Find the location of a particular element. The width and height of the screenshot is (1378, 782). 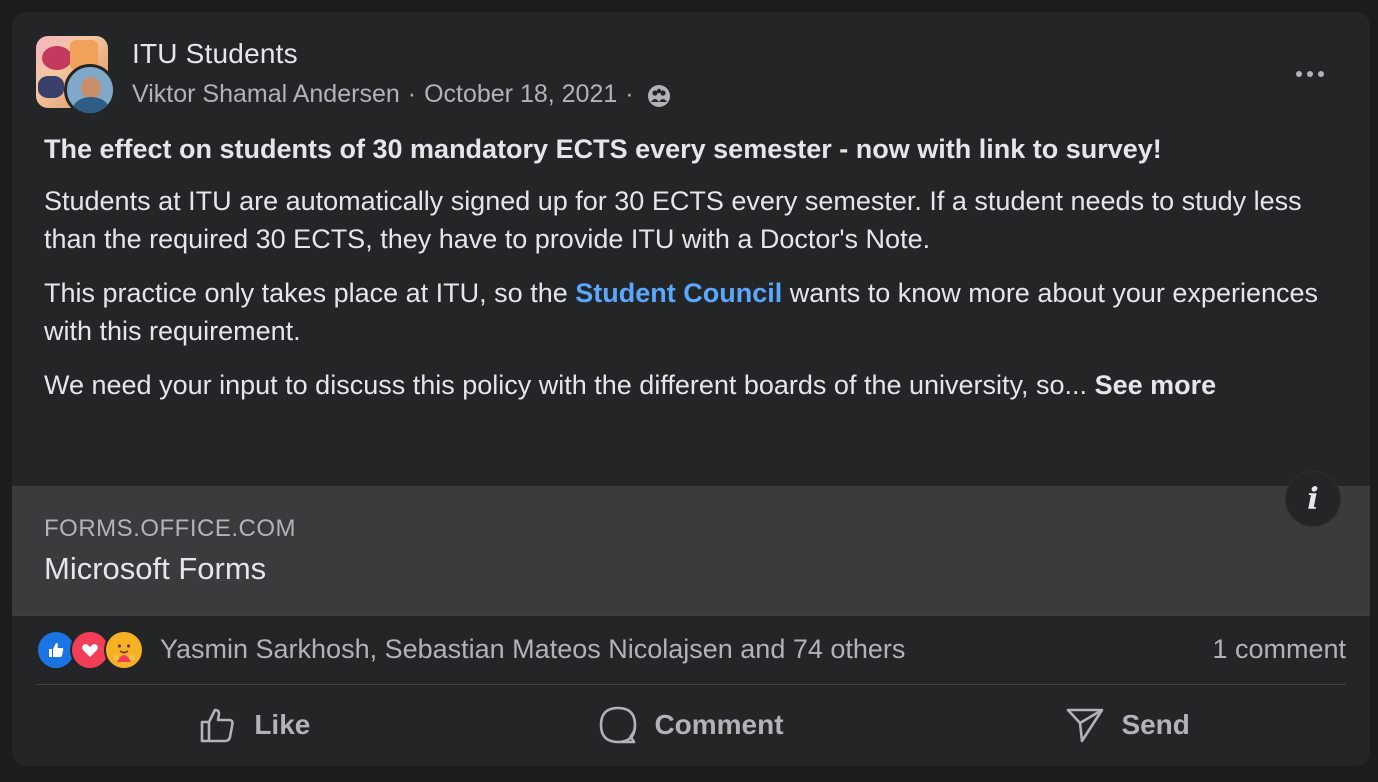

reaction-icons is located at coordinates (90, 650).